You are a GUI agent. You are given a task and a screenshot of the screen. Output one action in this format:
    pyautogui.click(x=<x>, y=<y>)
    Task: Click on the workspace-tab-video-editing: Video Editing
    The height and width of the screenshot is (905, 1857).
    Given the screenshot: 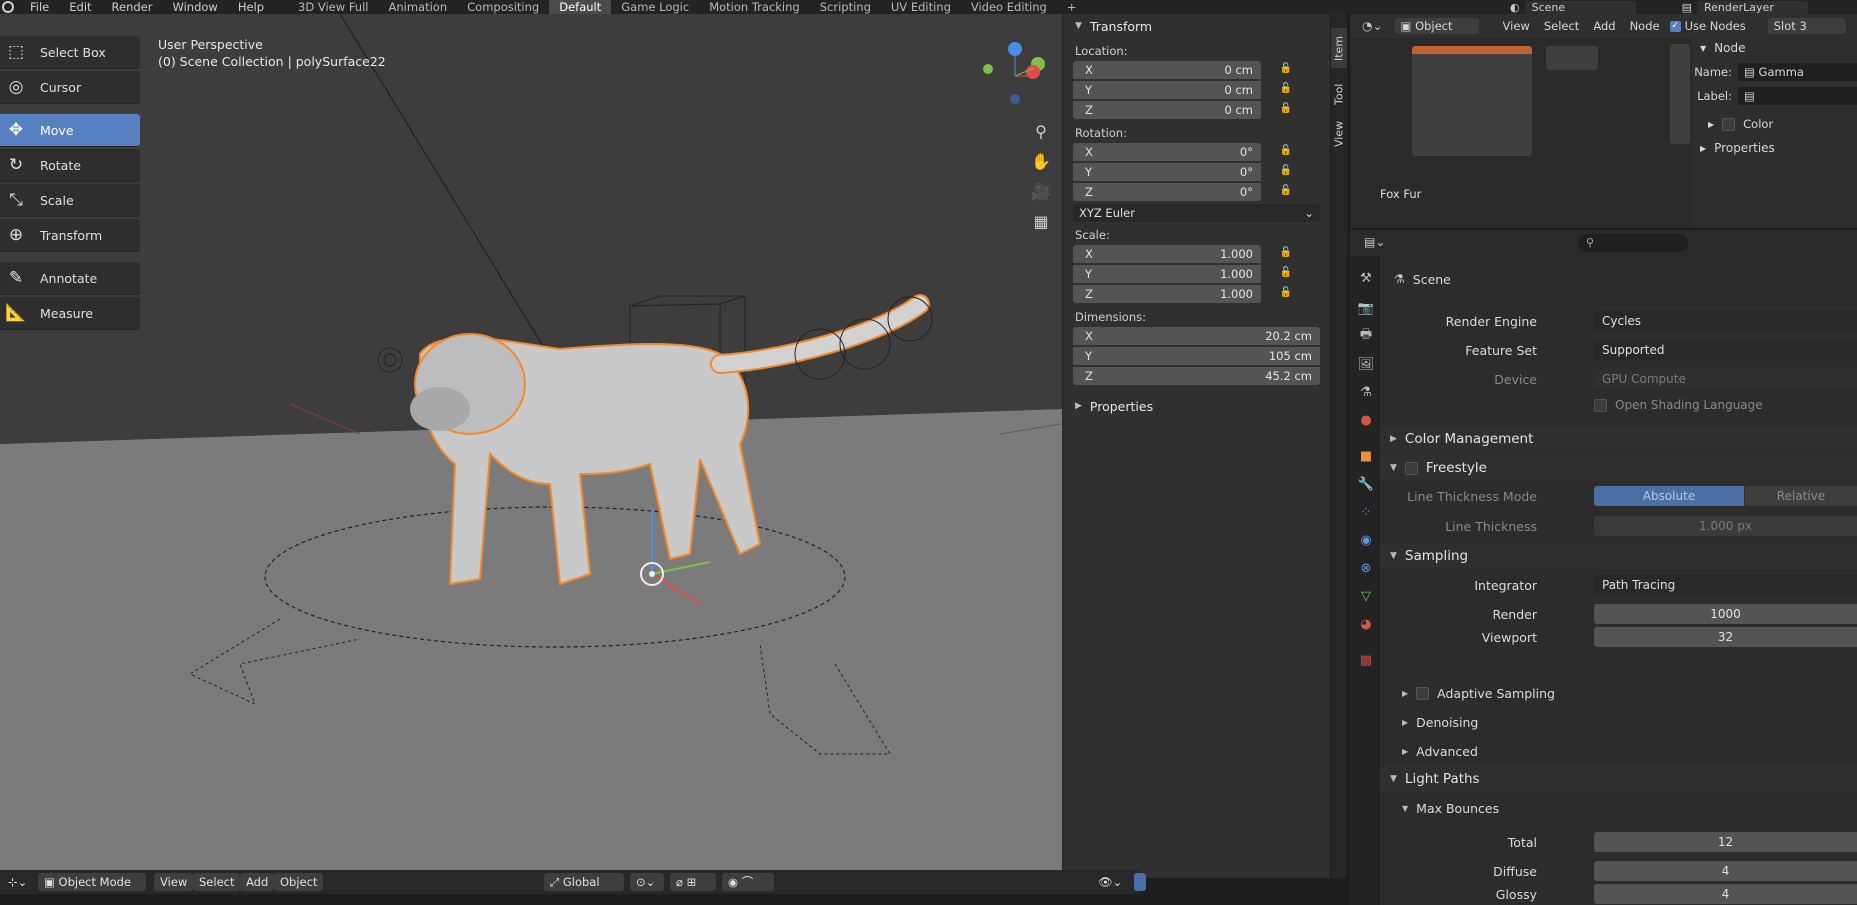 What is the action you would take?
    pyautogui.click(x=1009, y=7)
    